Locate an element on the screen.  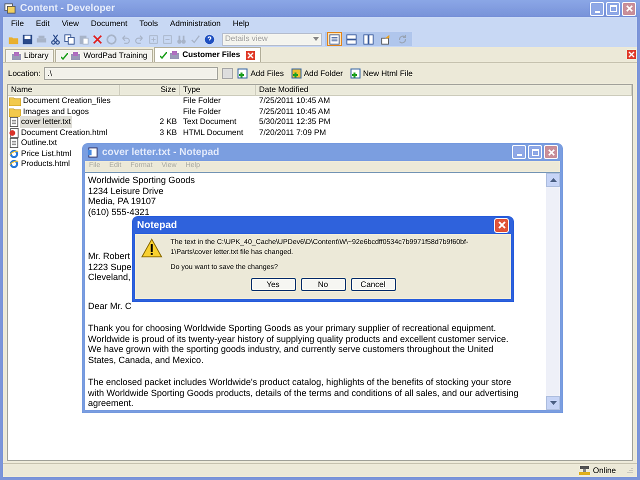
scroll-up-icon is located at coordinates (553, 180).